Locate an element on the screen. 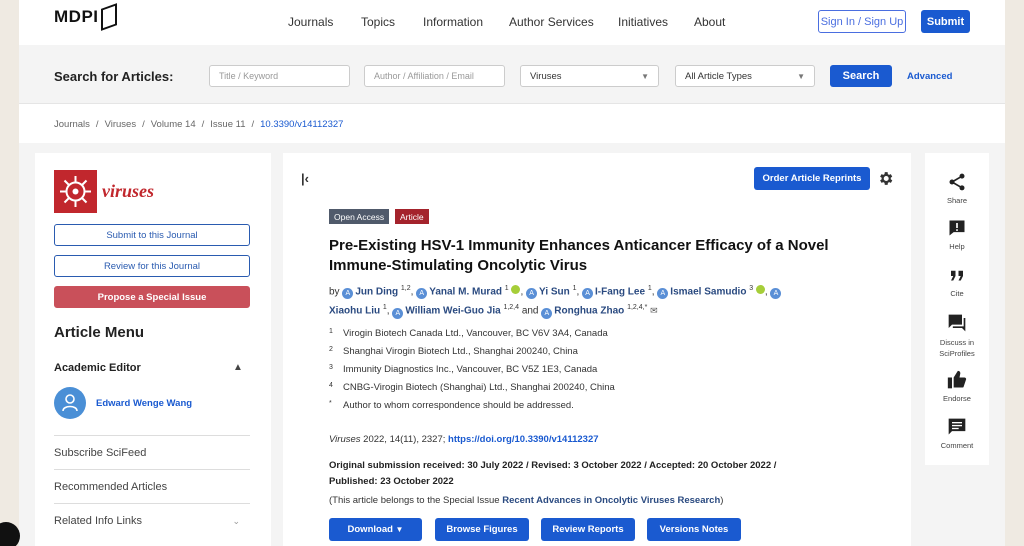  nav-topics: Topics is located at coordinates (378, 22).